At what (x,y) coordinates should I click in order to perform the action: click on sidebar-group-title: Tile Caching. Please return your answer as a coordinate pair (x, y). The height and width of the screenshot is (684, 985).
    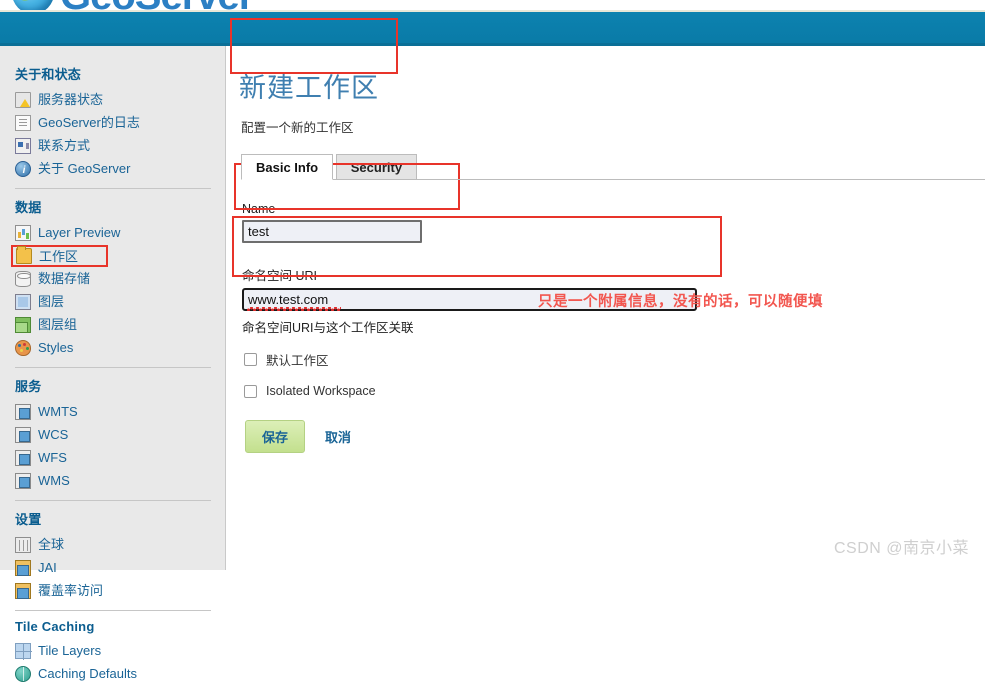
    Looking at the image, I should click on (55, 626).